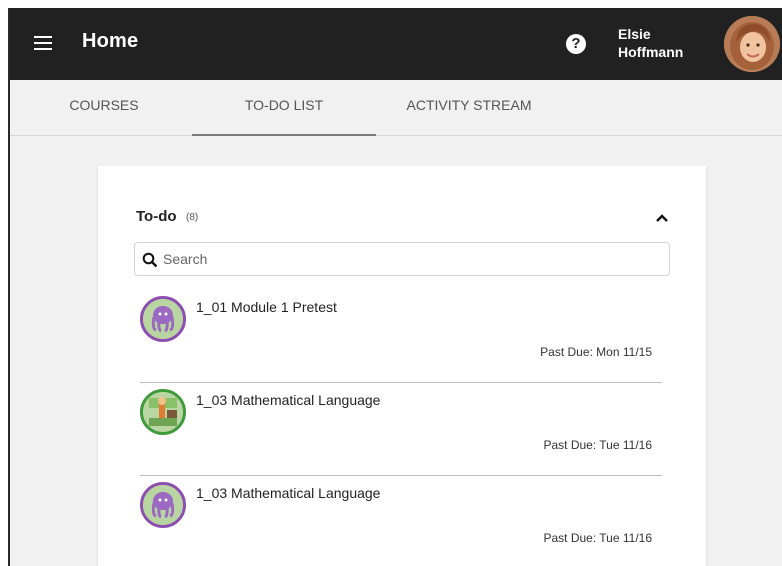  I want to click on search-box, so click(402, 259).